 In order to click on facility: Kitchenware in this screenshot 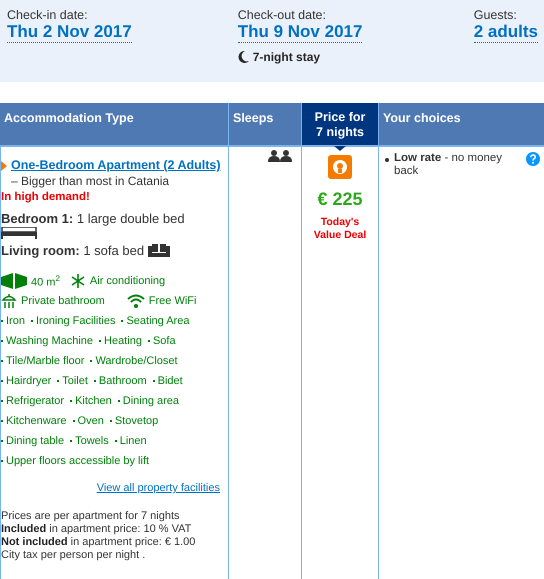, I will do `click(36, 421)`.